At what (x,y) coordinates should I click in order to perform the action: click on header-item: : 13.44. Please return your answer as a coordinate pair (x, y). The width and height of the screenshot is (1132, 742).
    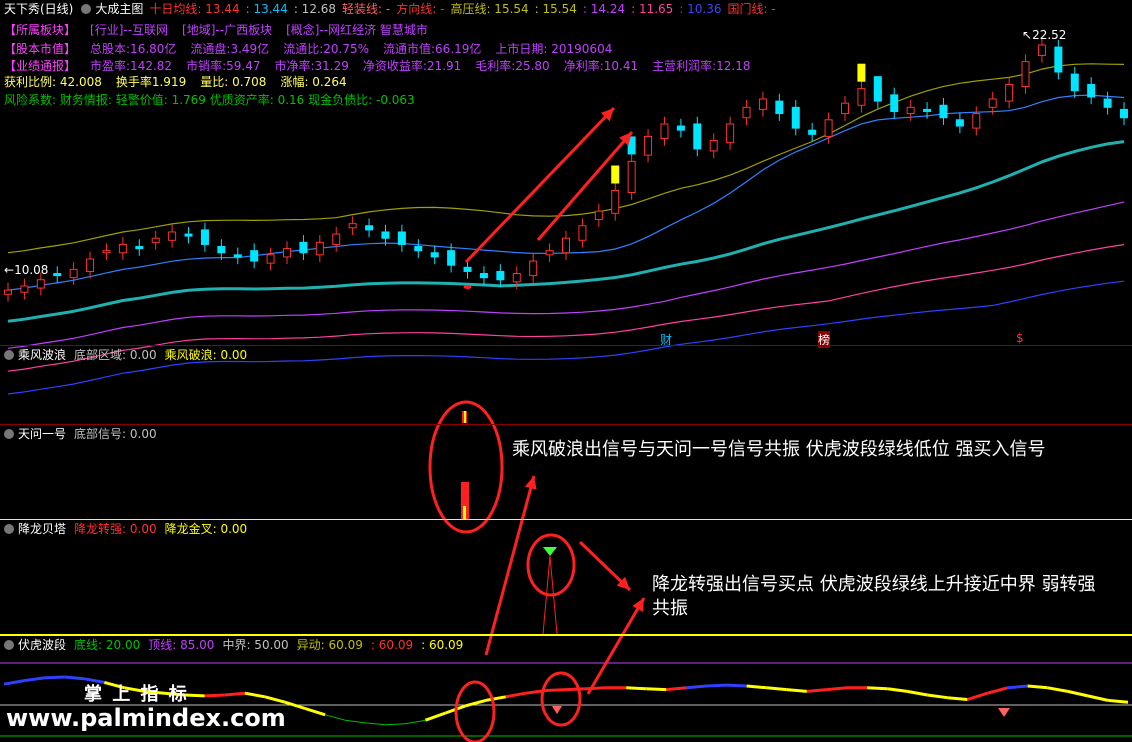
    Looking at the image, I should click on (266, 9).